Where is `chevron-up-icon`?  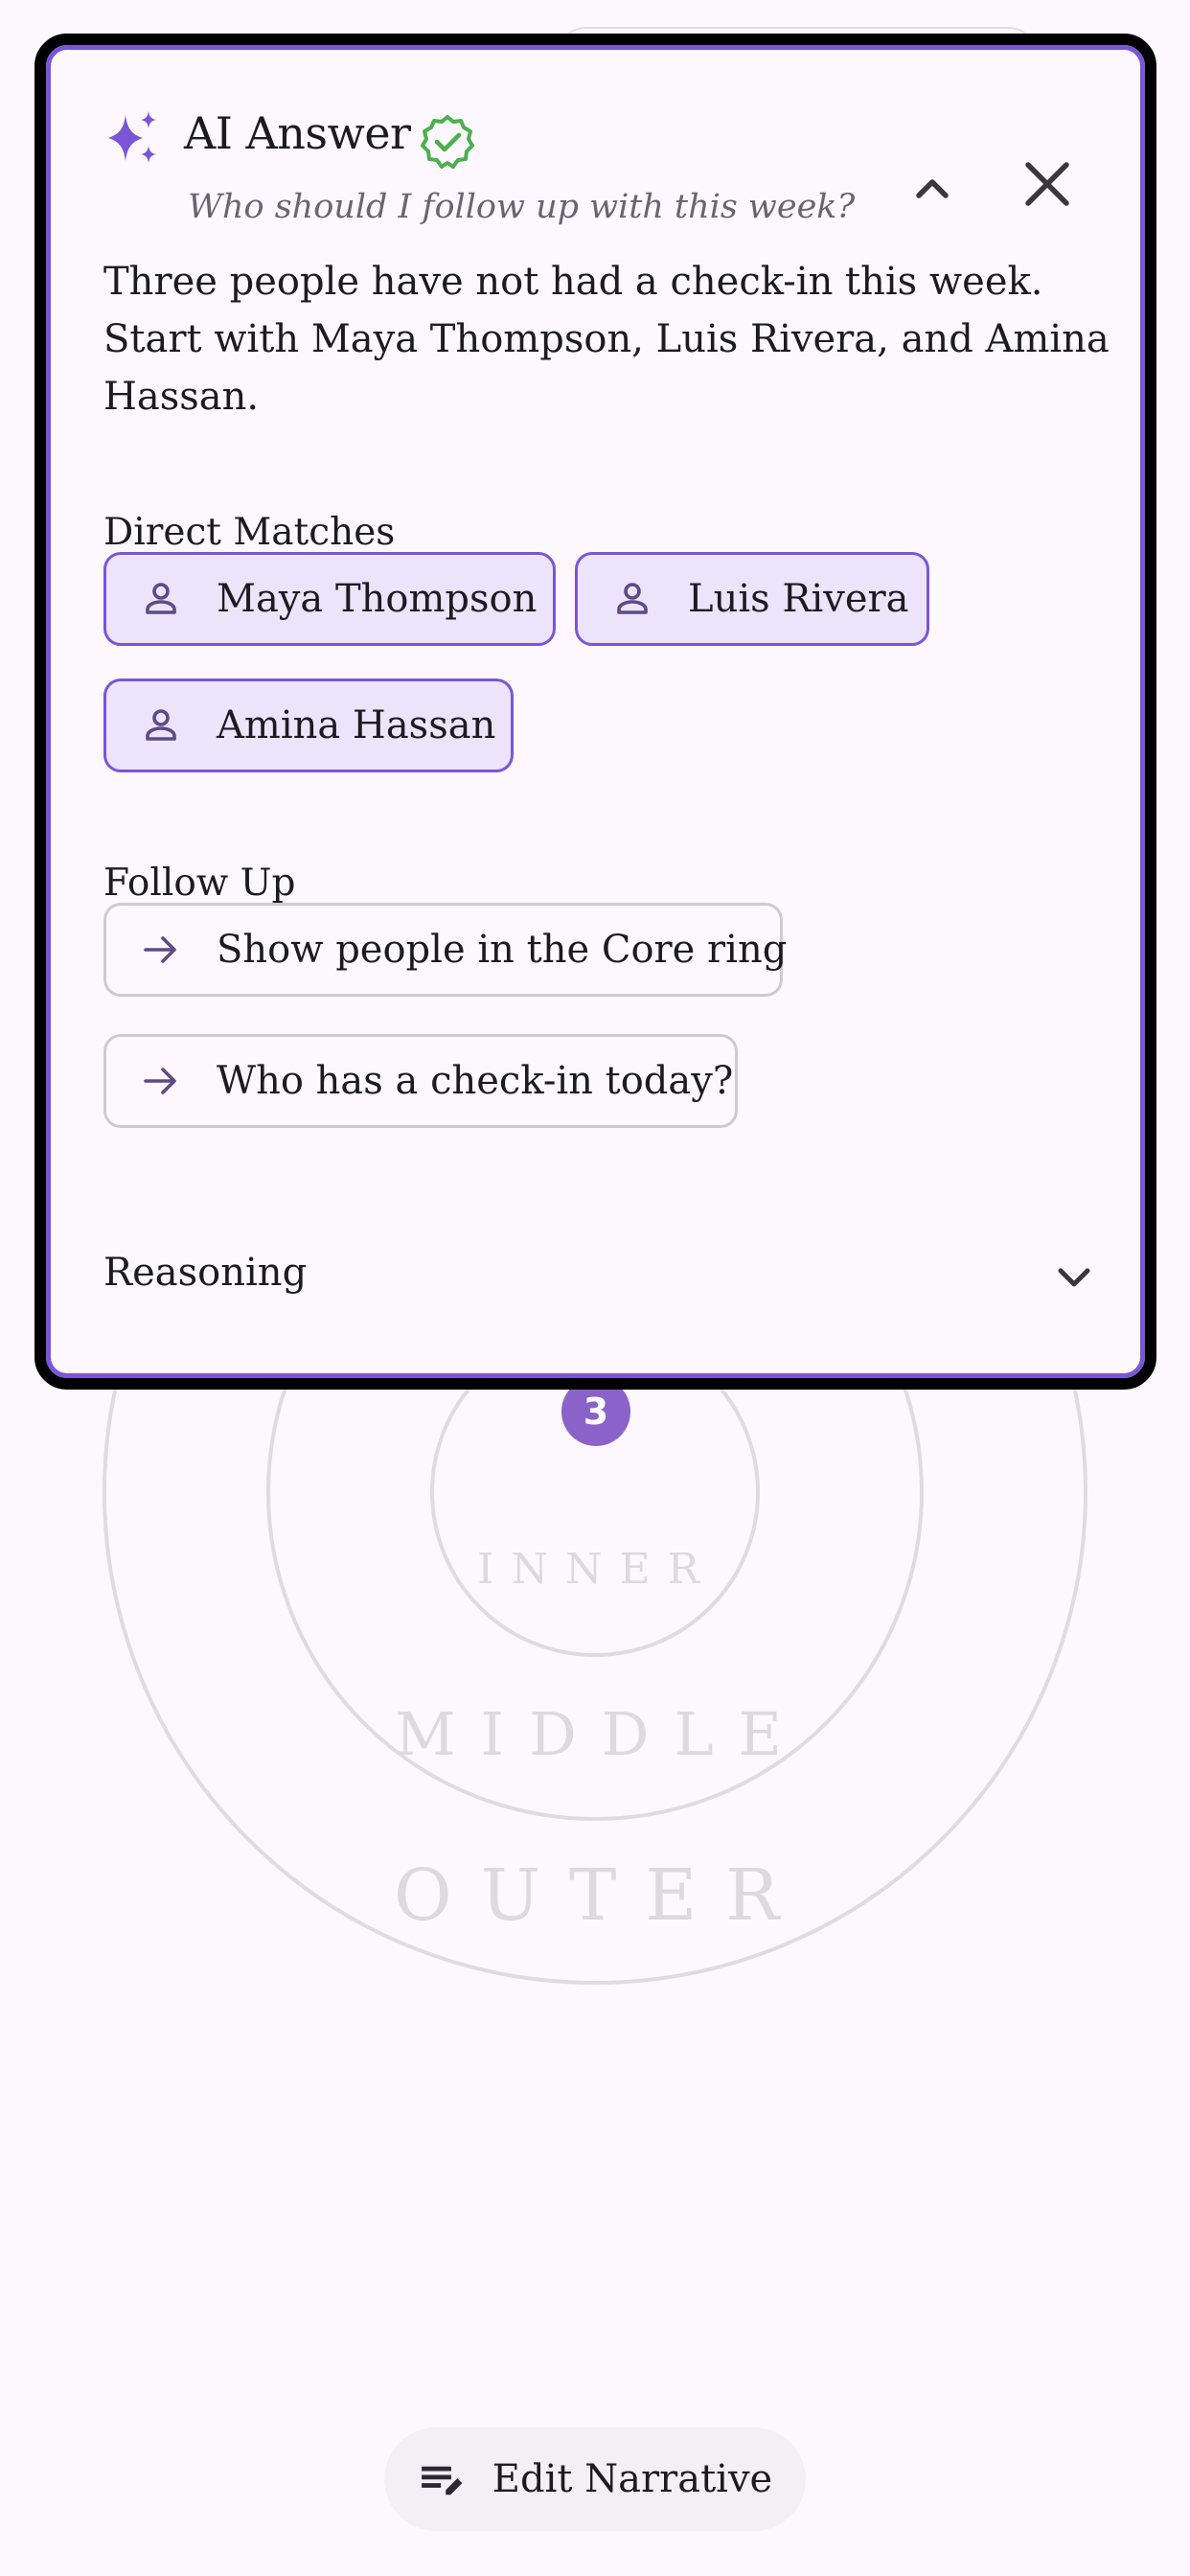 chevron-up-icon is located at coordinates (933, 188).